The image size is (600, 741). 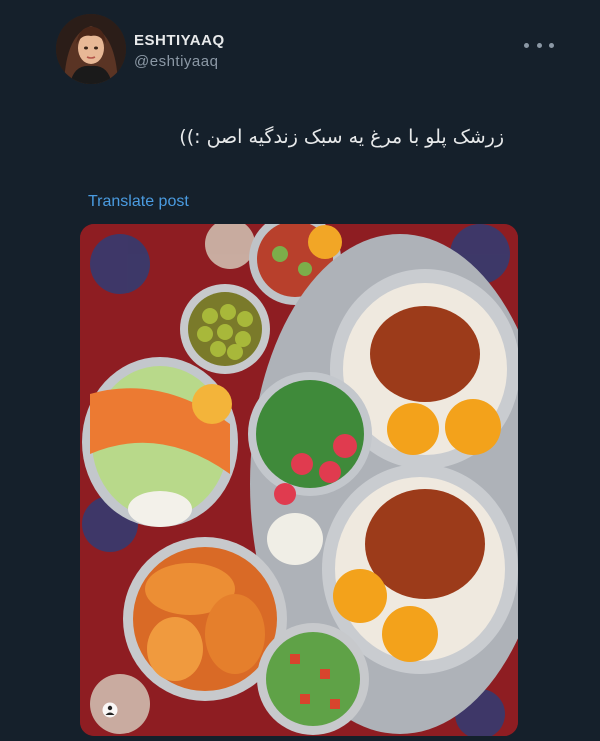 What do you see at coordinates (110, 710) in the screenshot?
I see `media-alt-icon` at bounding box center [110, 710].